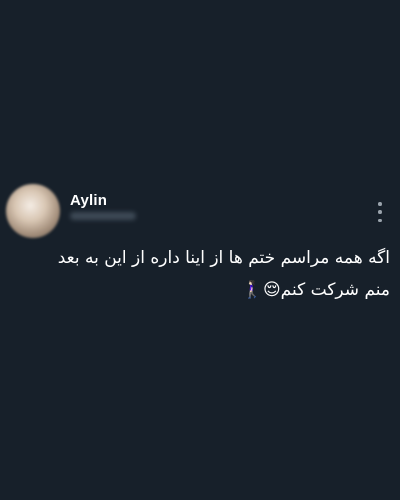 The image size is (400, 500). What do you see at coordinates (380, 204) in the screenshot?
I see `more-dot-top` at bounding box center [380, 204].